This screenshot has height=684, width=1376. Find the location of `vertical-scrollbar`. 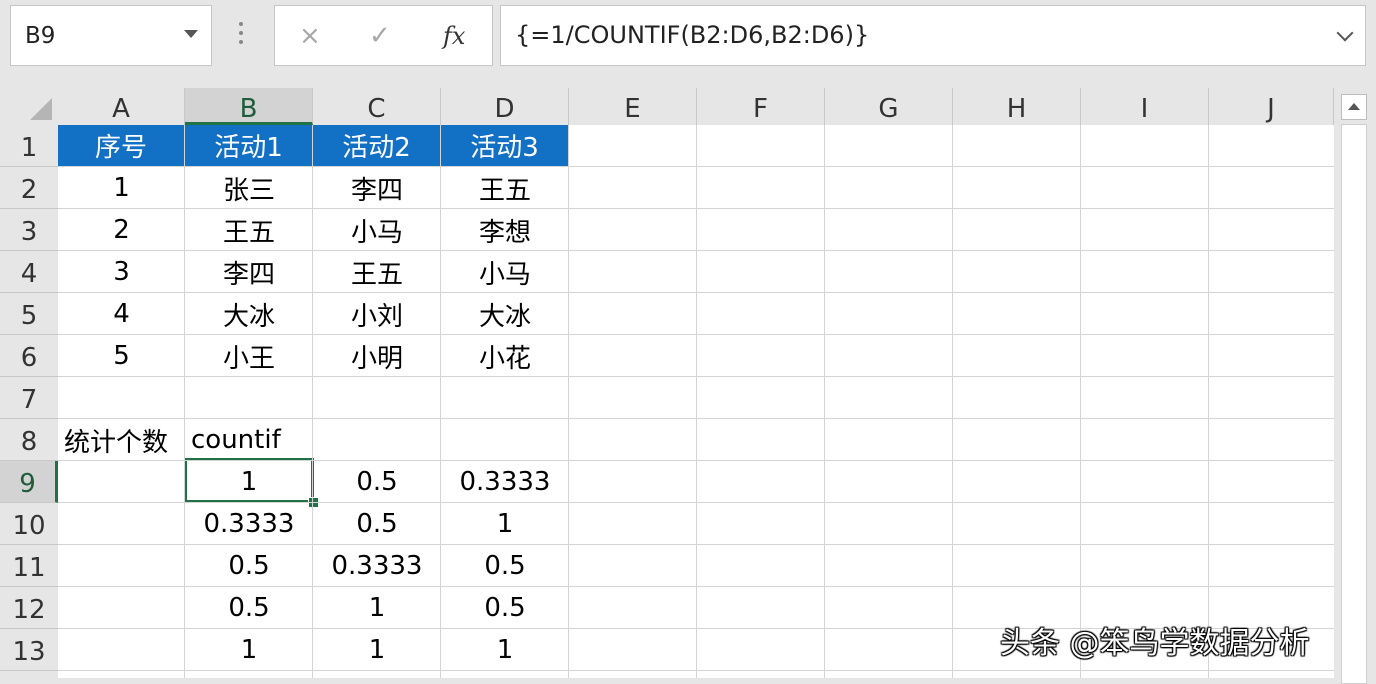

vertical-scrollbar is located at coordinates (1355, 386).